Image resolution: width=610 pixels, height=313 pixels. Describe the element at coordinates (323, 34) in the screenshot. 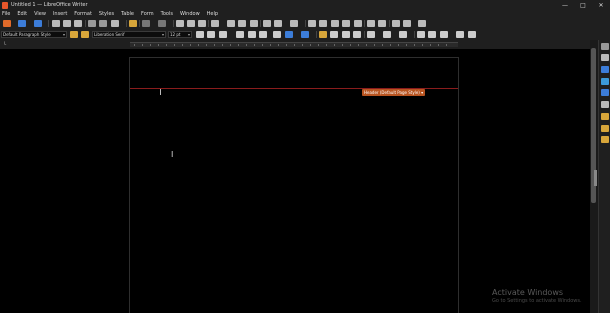

I see `align-left-icon` at that location.